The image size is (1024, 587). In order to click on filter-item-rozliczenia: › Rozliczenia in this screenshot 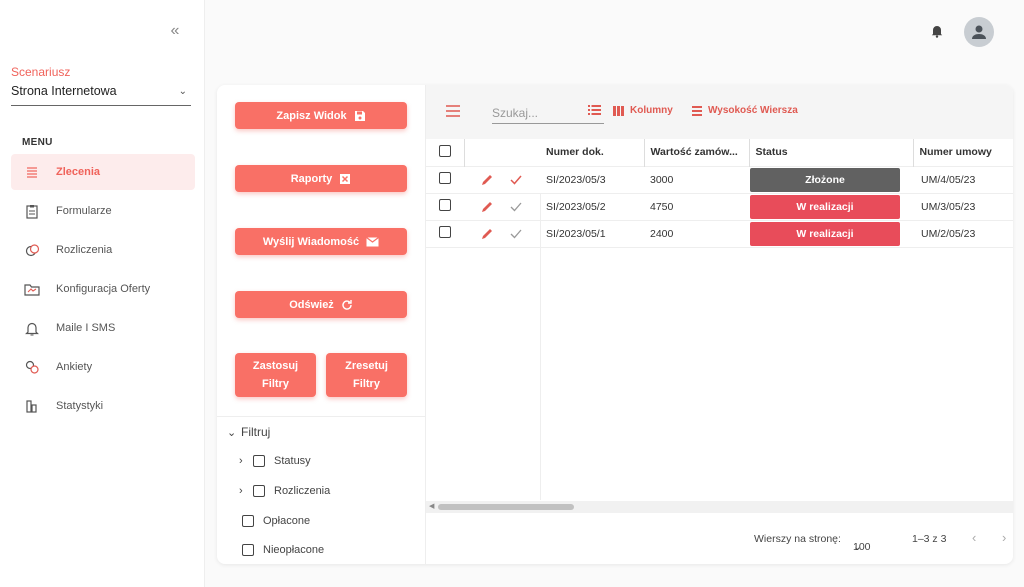, I will do `click(284, 491)`.